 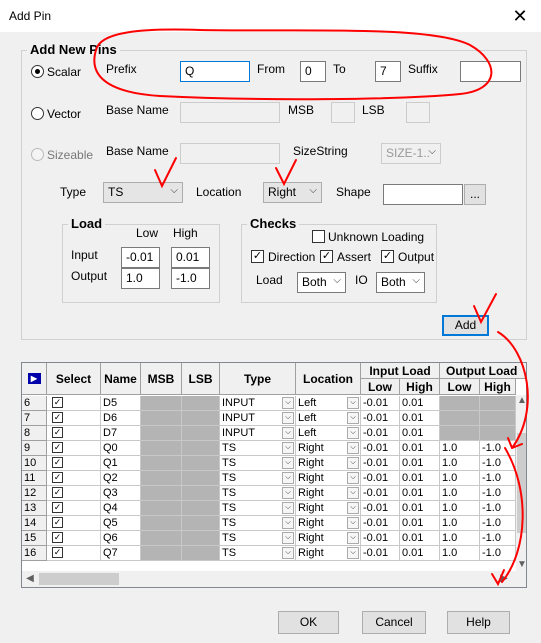 I want to click on col-header-output-low: Low, so click(x=460, y=387).